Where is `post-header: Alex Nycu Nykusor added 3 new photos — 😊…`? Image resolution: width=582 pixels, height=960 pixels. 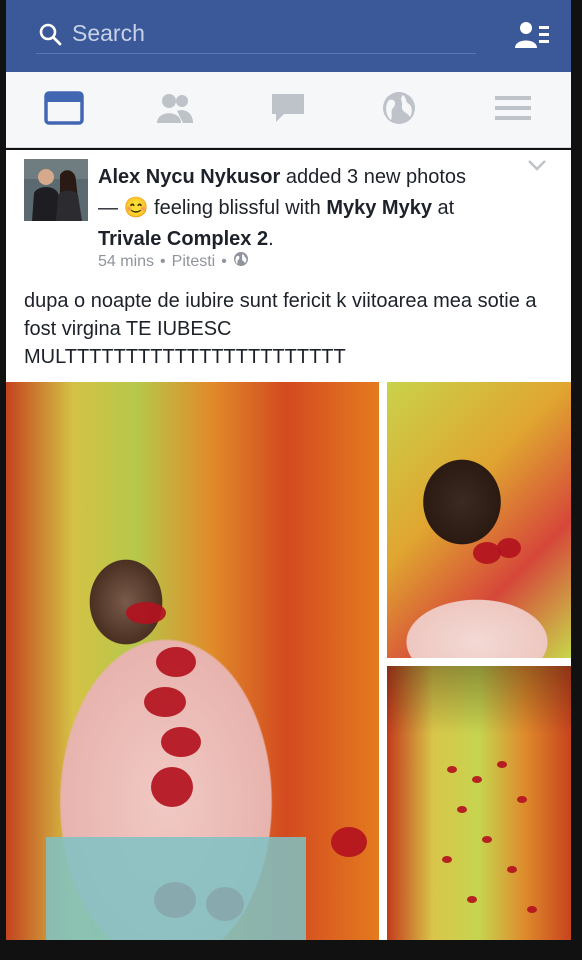 post-header: Alex Nycu Nykusor added 3 new photos — 😊… is located at coordinates (308, 208).